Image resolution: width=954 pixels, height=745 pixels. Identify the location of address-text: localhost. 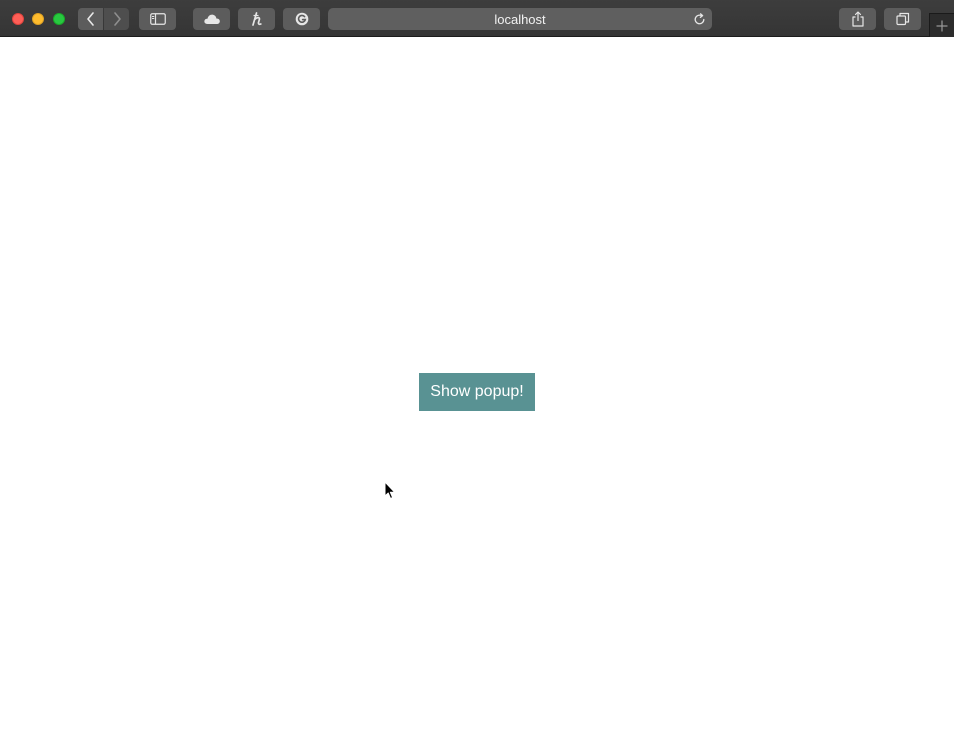
(520, 19).